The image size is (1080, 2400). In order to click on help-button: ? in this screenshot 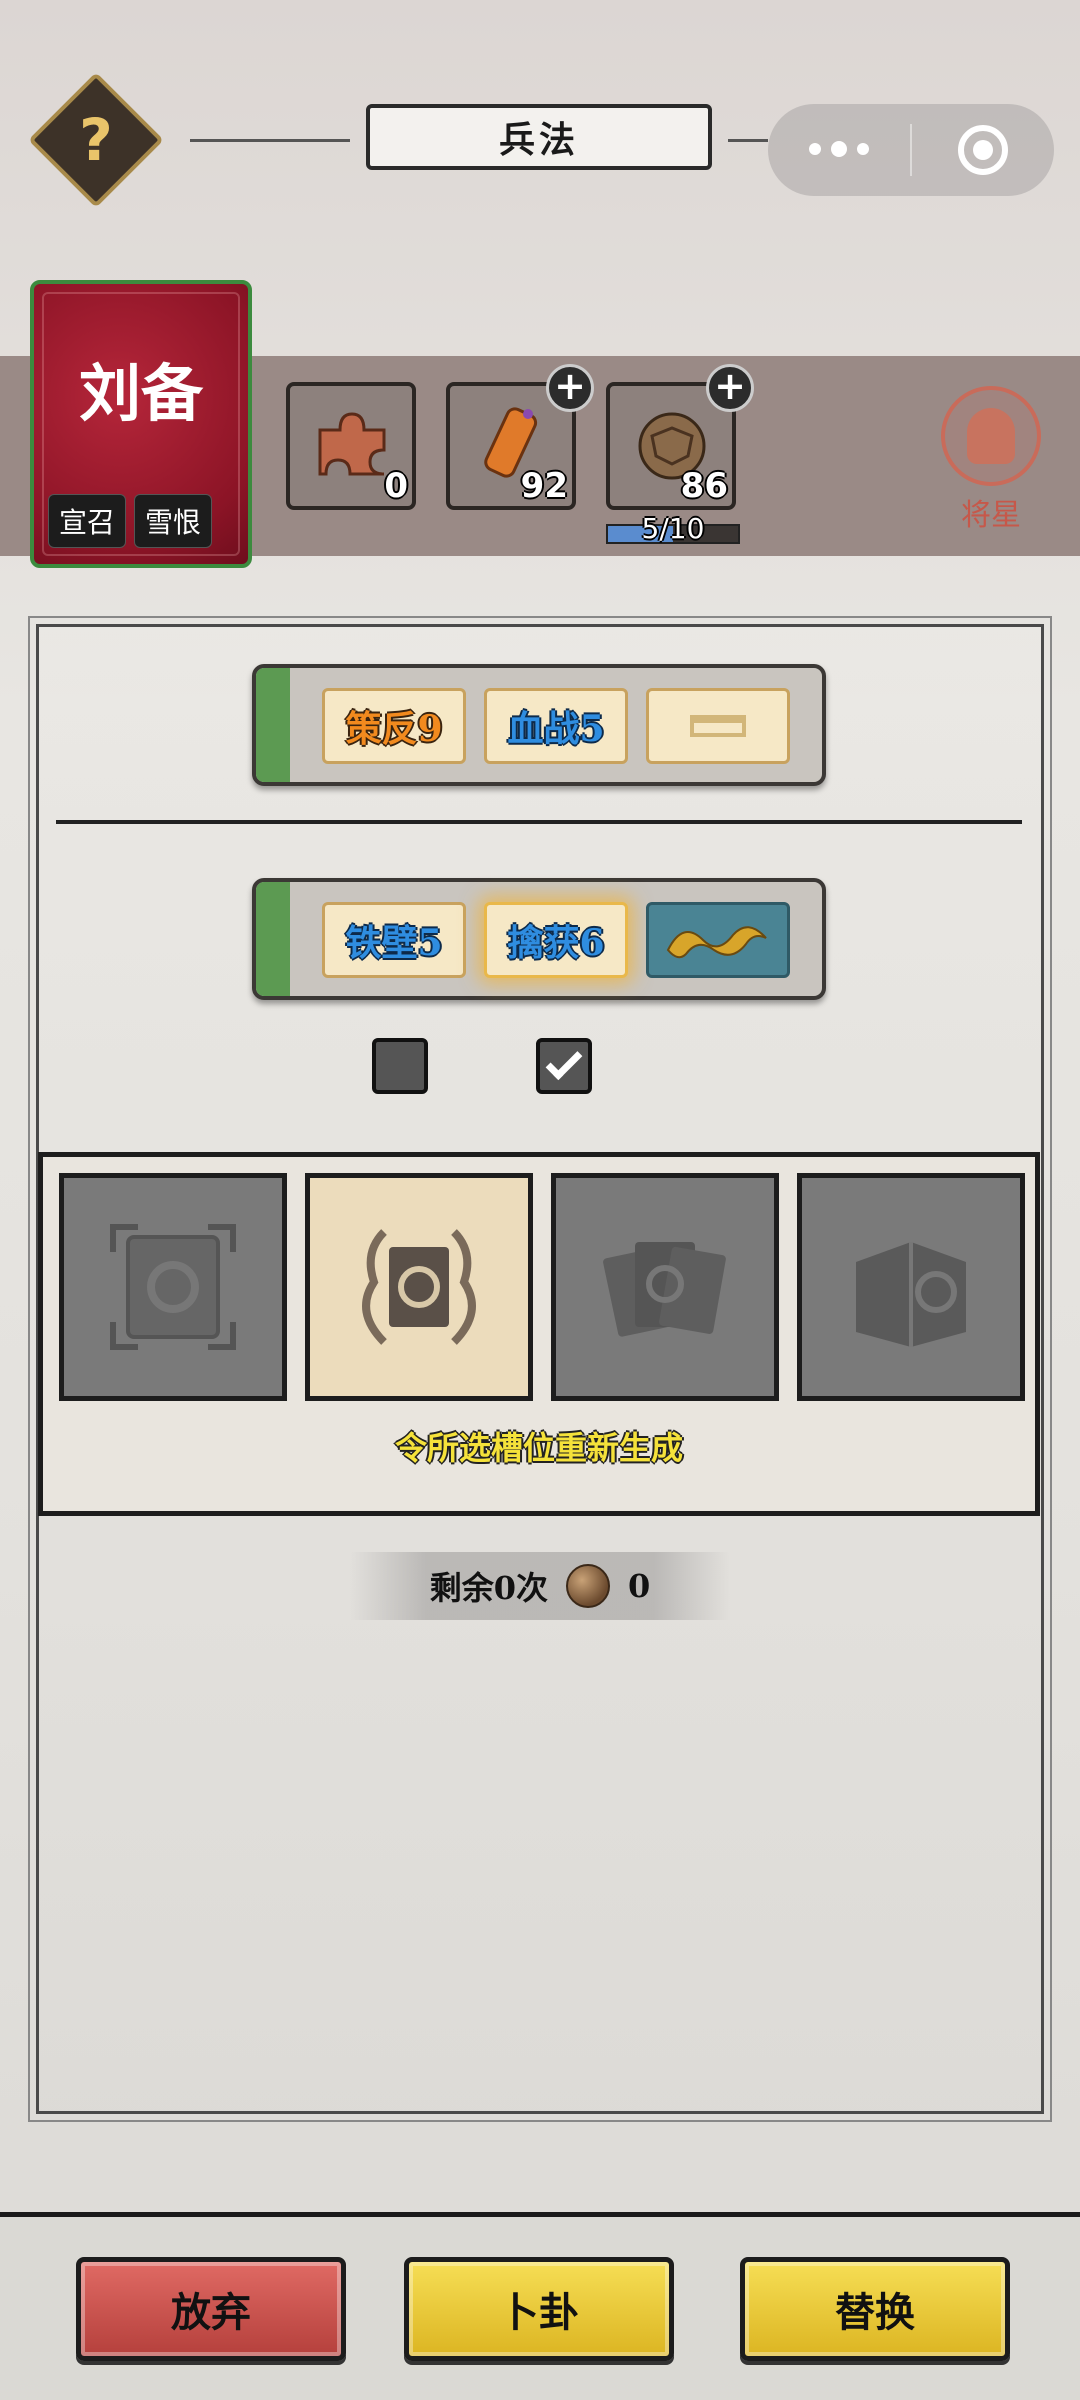, I will do `click(96, 140)`.